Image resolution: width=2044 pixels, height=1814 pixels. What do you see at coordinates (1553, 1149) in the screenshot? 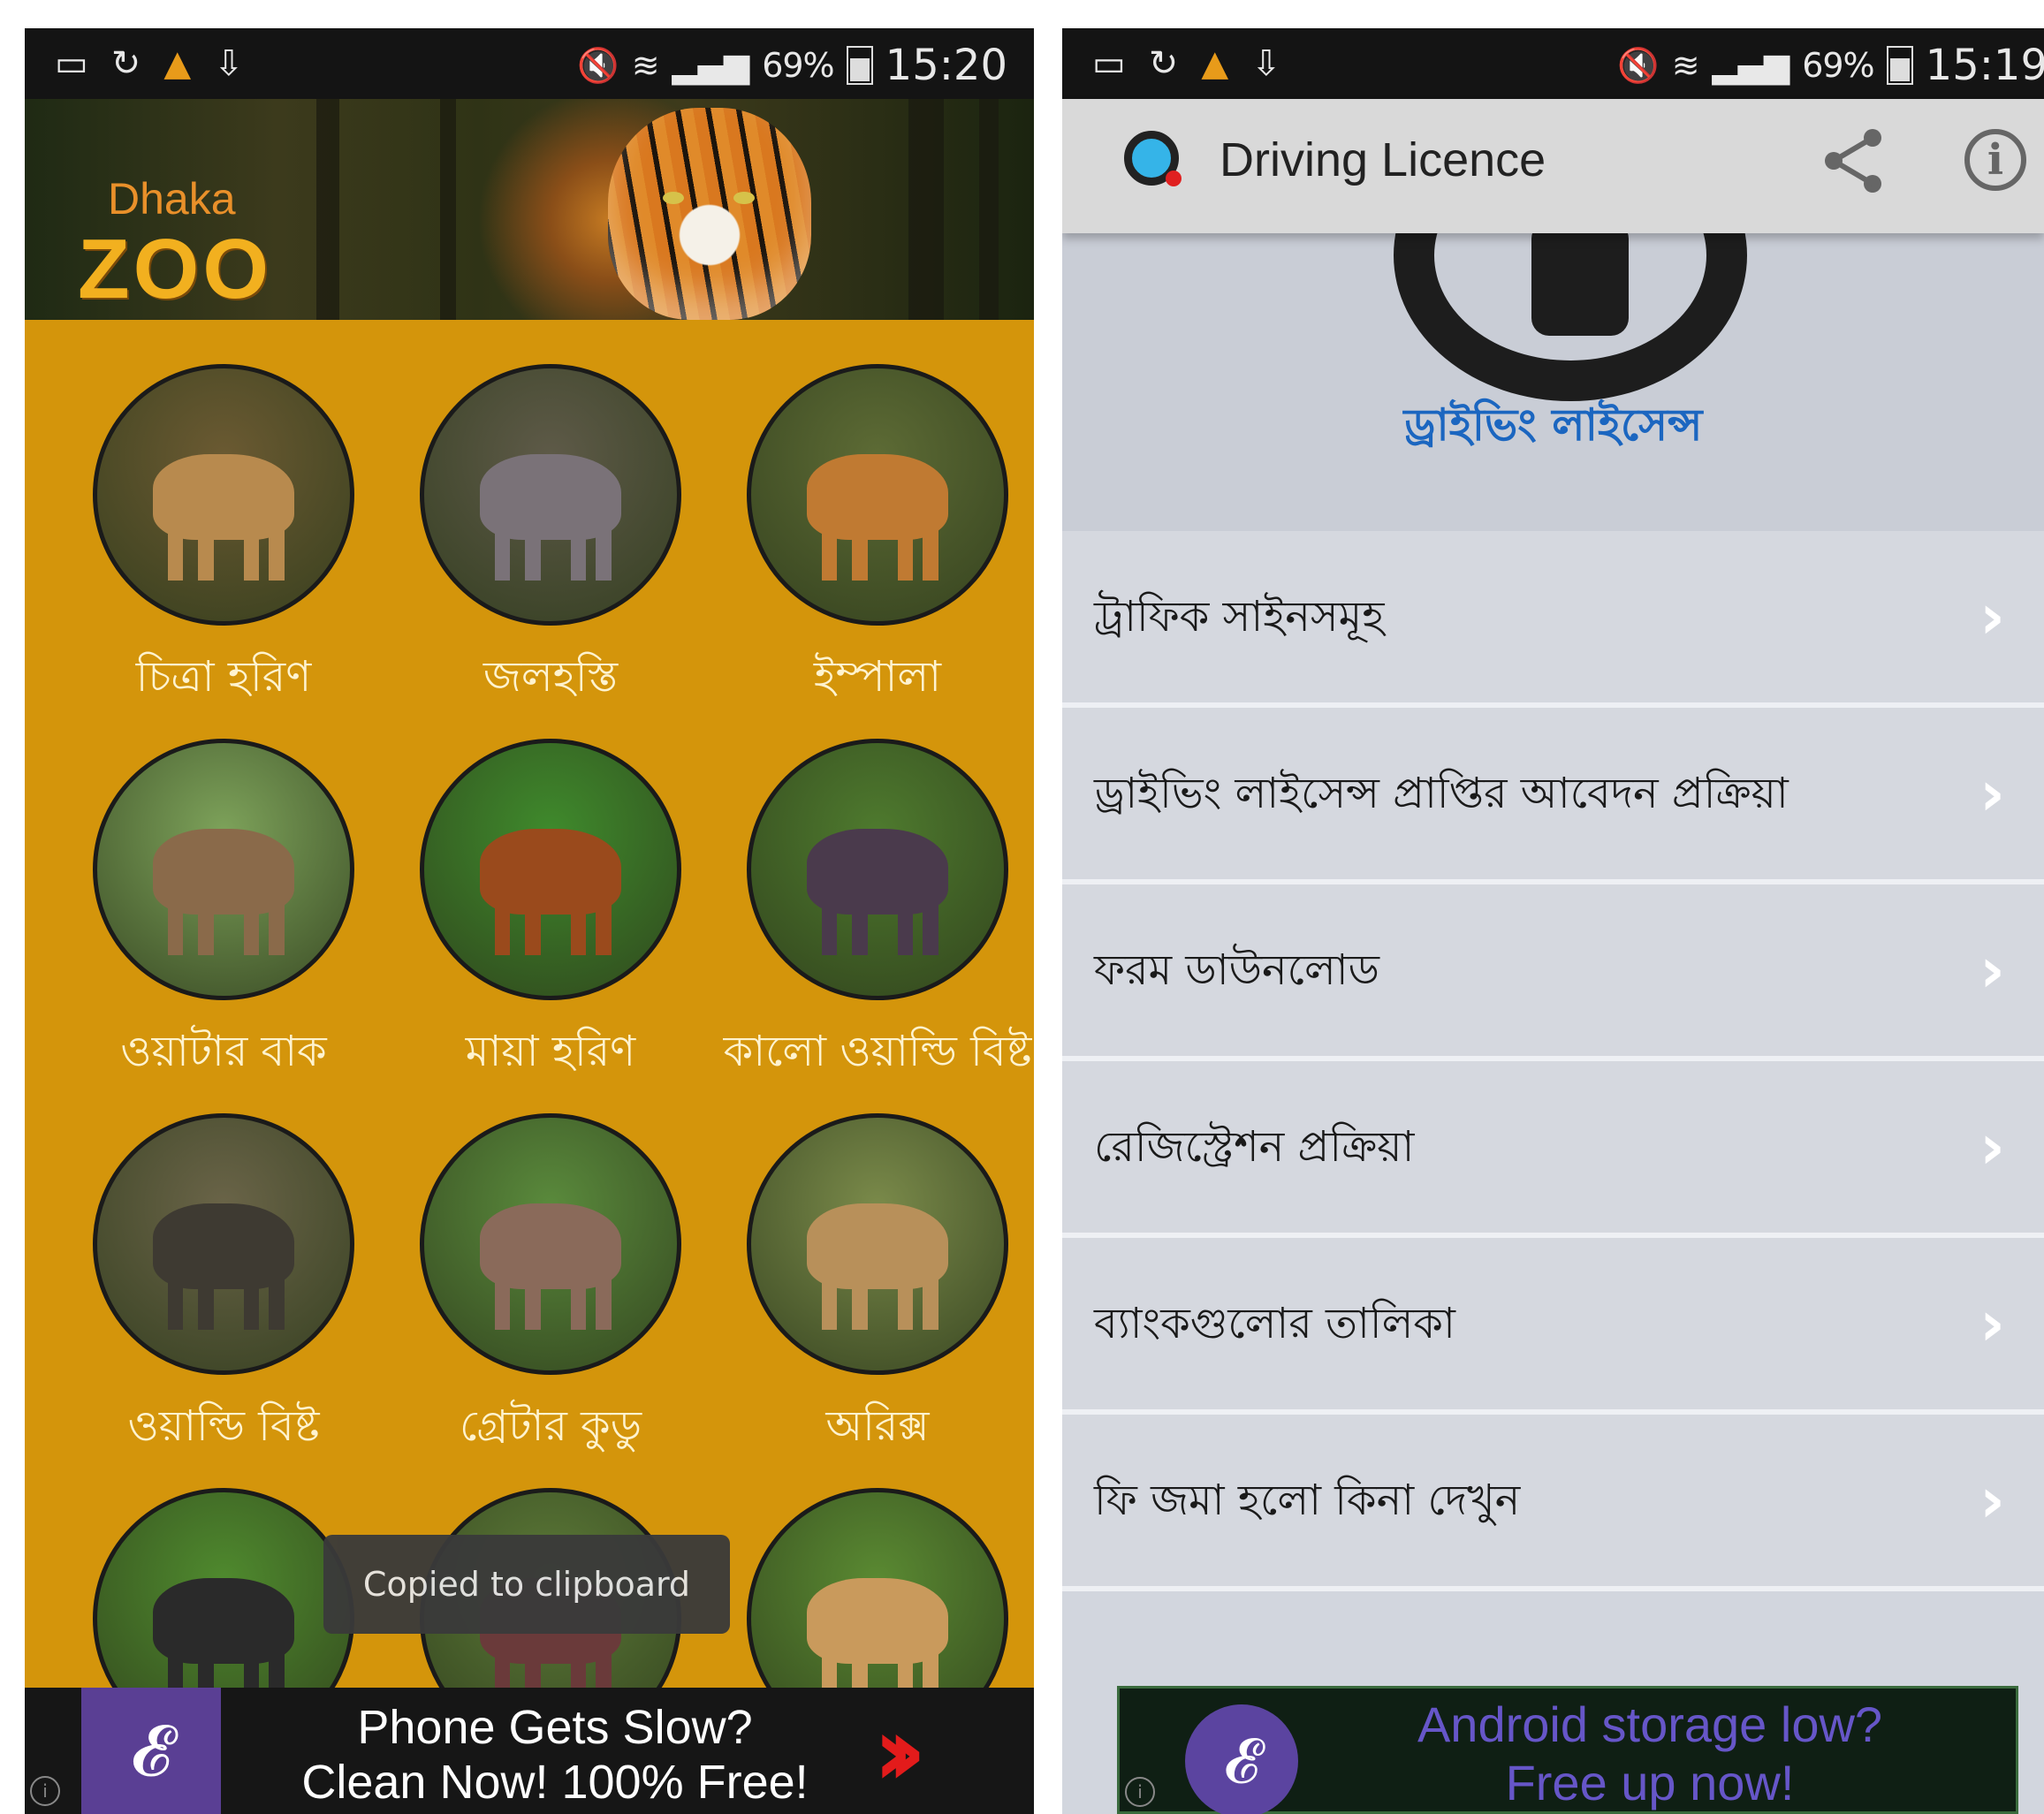
I see `menu-item: রেজিস্ট্রেশন প্রক্রিয়া ›` at bounding box center [1553, 1149].